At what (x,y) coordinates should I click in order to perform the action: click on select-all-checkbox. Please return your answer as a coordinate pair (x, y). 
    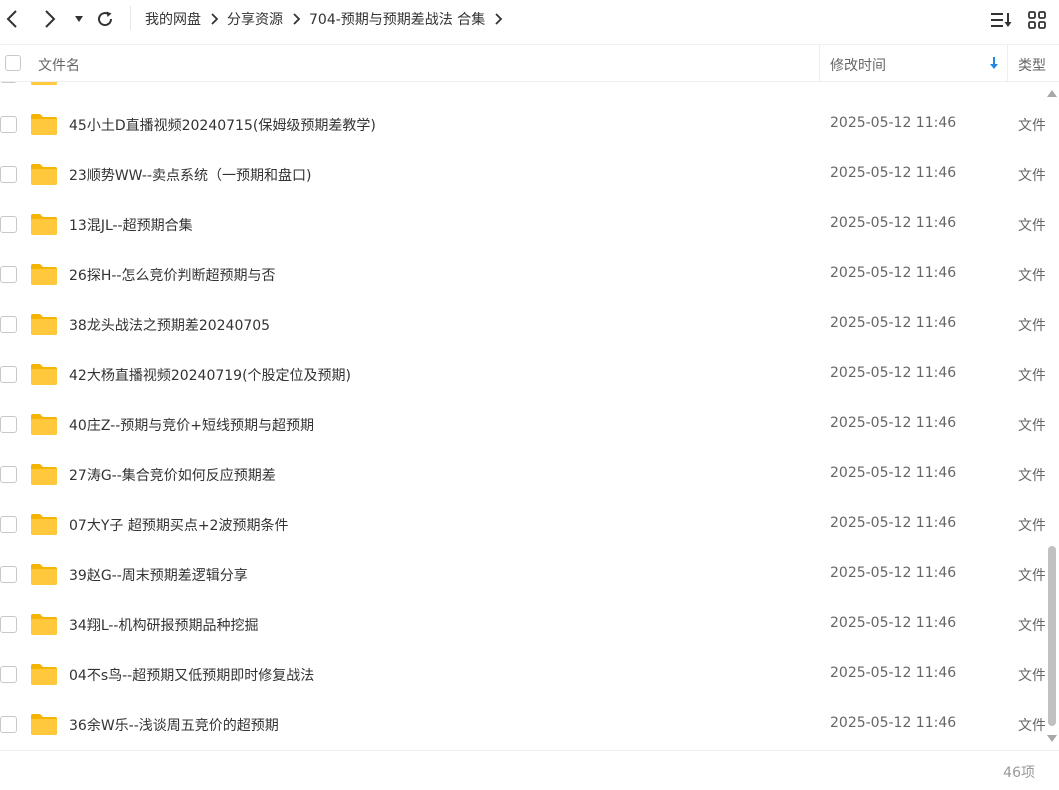
    Looking at the image, I should click on (13, 63).